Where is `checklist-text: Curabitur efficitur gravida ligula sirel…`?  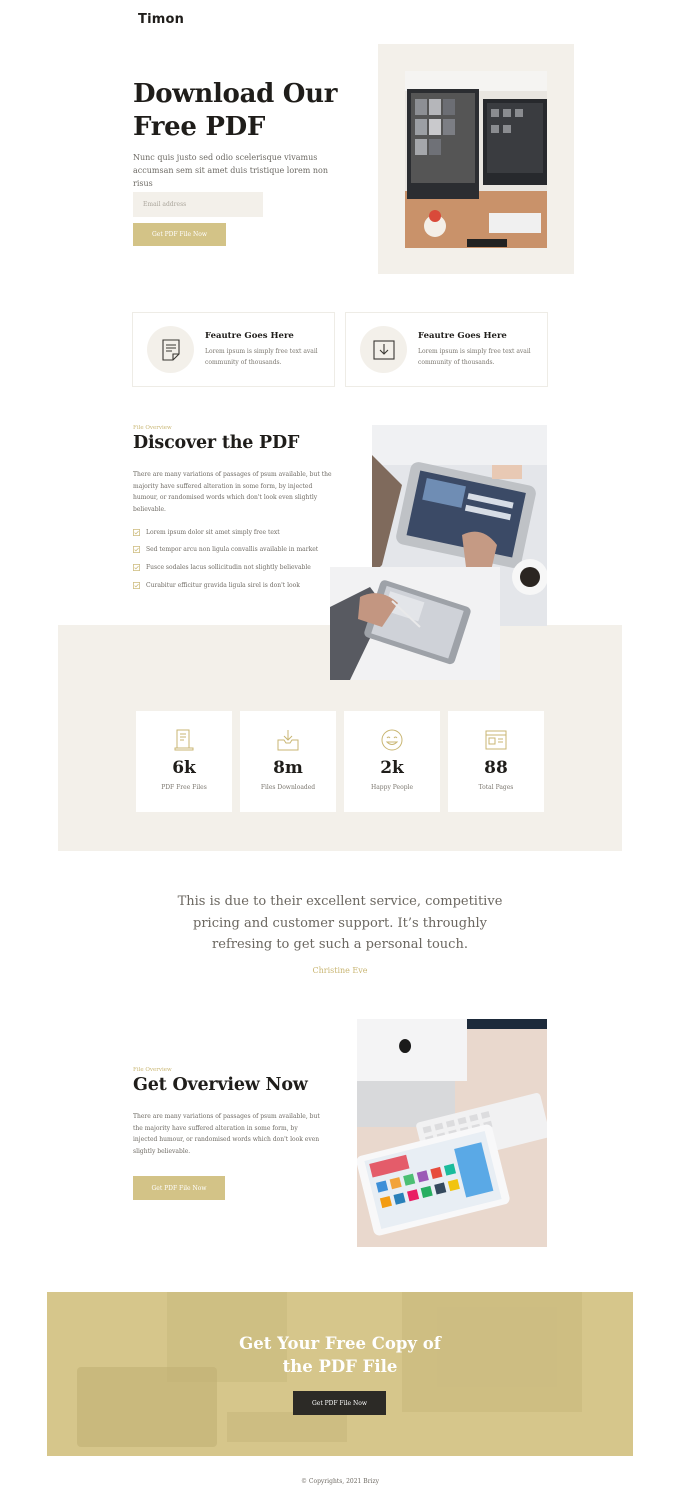
checklist-text: Curabitur efficitur gravida ligula sirel… is located at coordinates (223, 585).